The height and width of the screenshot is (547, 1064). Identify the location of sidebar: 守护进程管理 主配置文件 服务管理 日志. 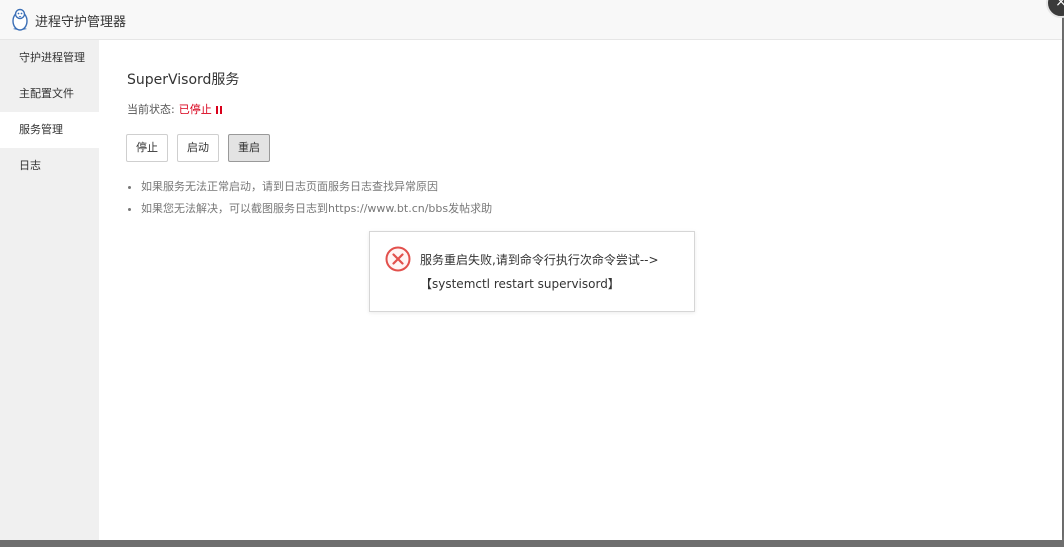
(49, 290).